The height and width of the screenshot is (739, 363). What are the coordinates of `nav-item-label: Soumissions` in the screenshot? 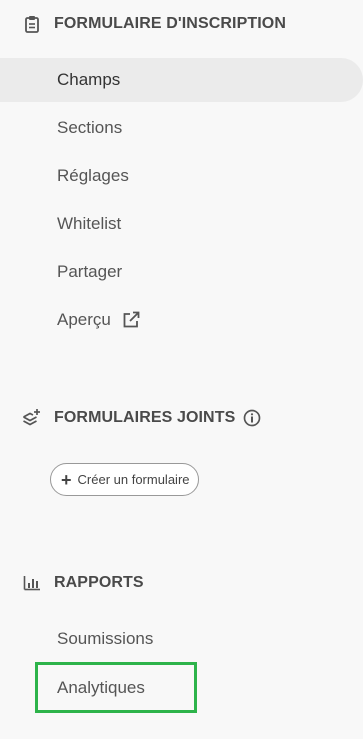 It's located at (105, 638).